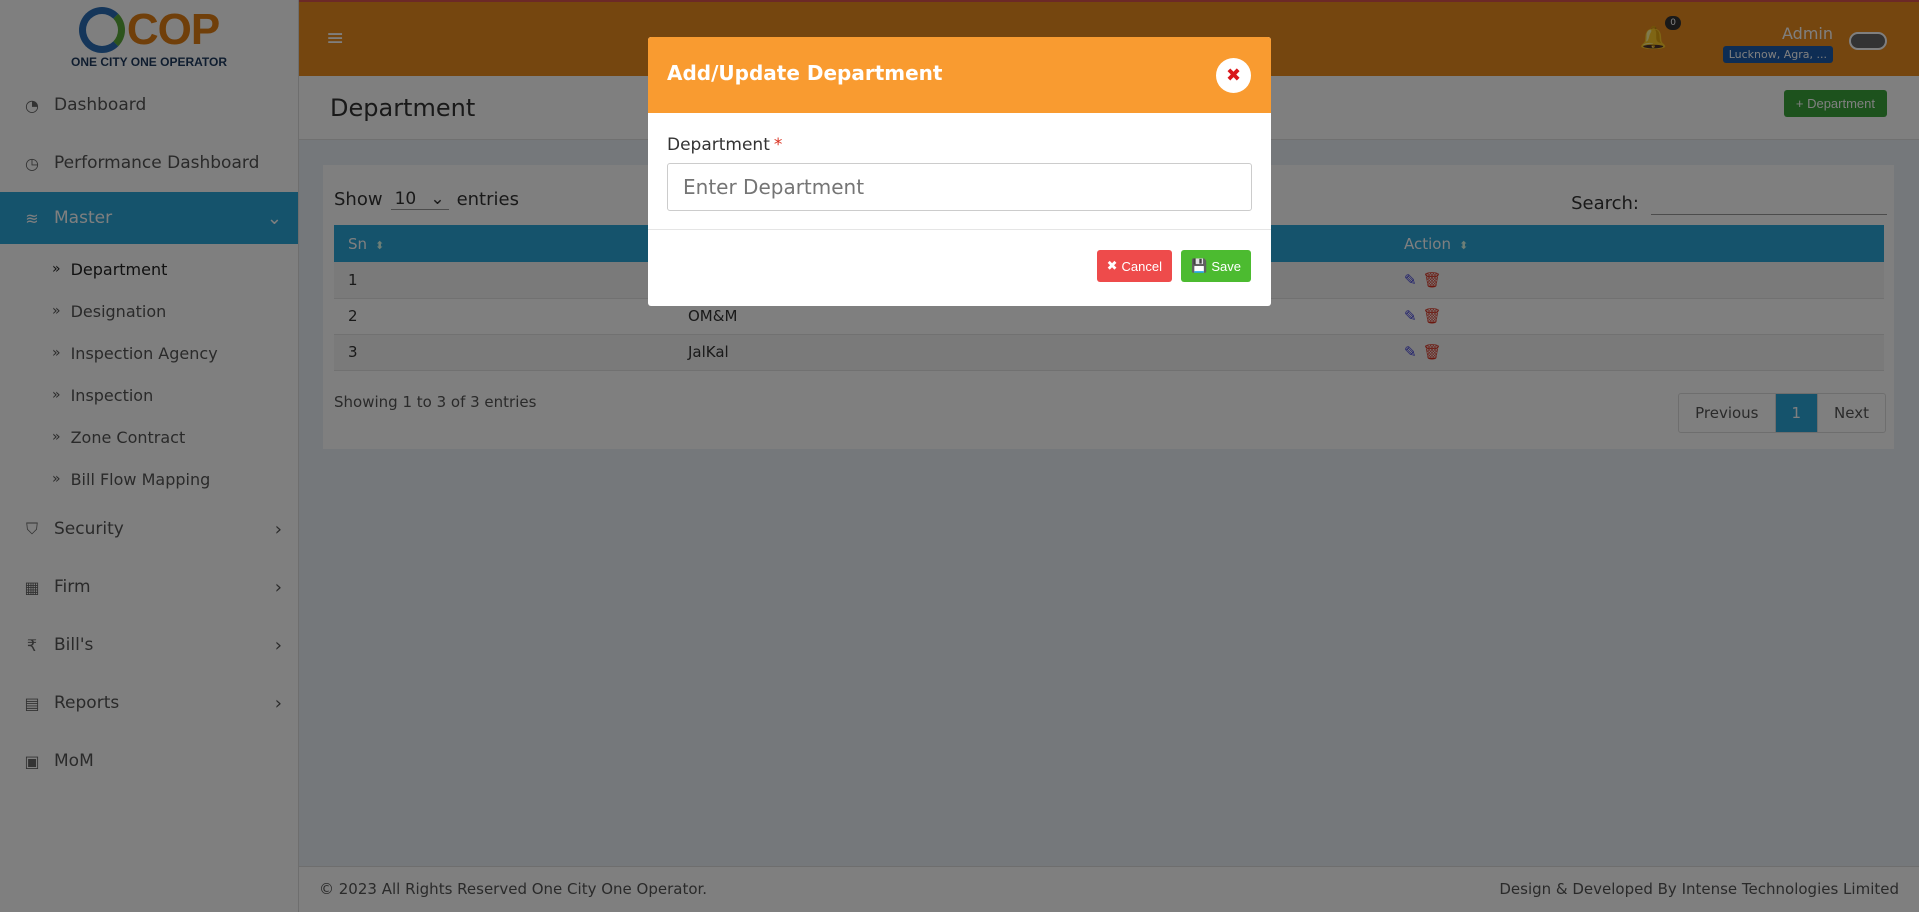 This screenshot has height=912, width=1919. Describe the element at coordinates (959, 187) in the screenshot. I see `department-input` at that location.